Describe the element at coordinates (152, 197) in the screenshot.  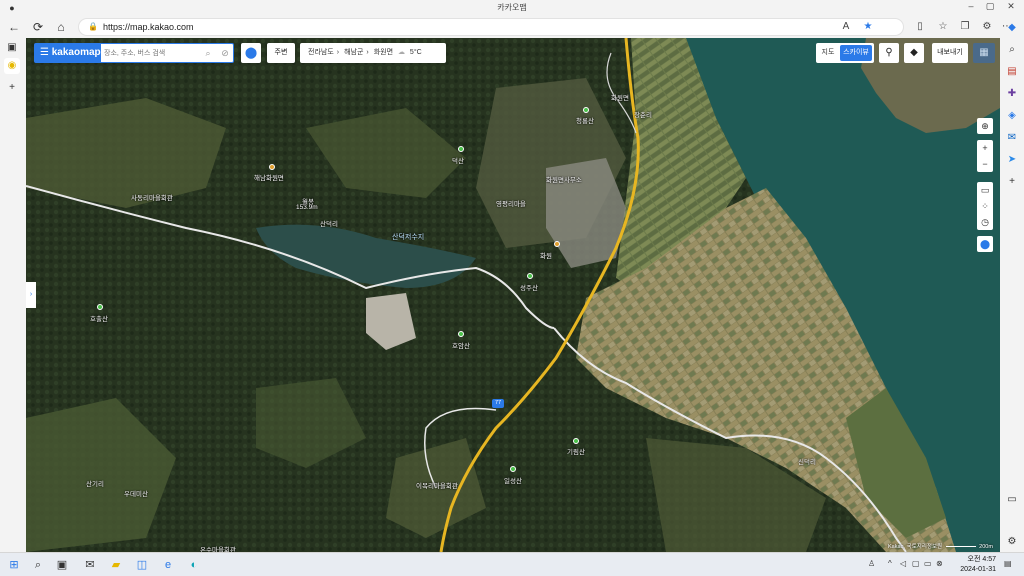
I see `map-label: 사동리마을회관` at that location.